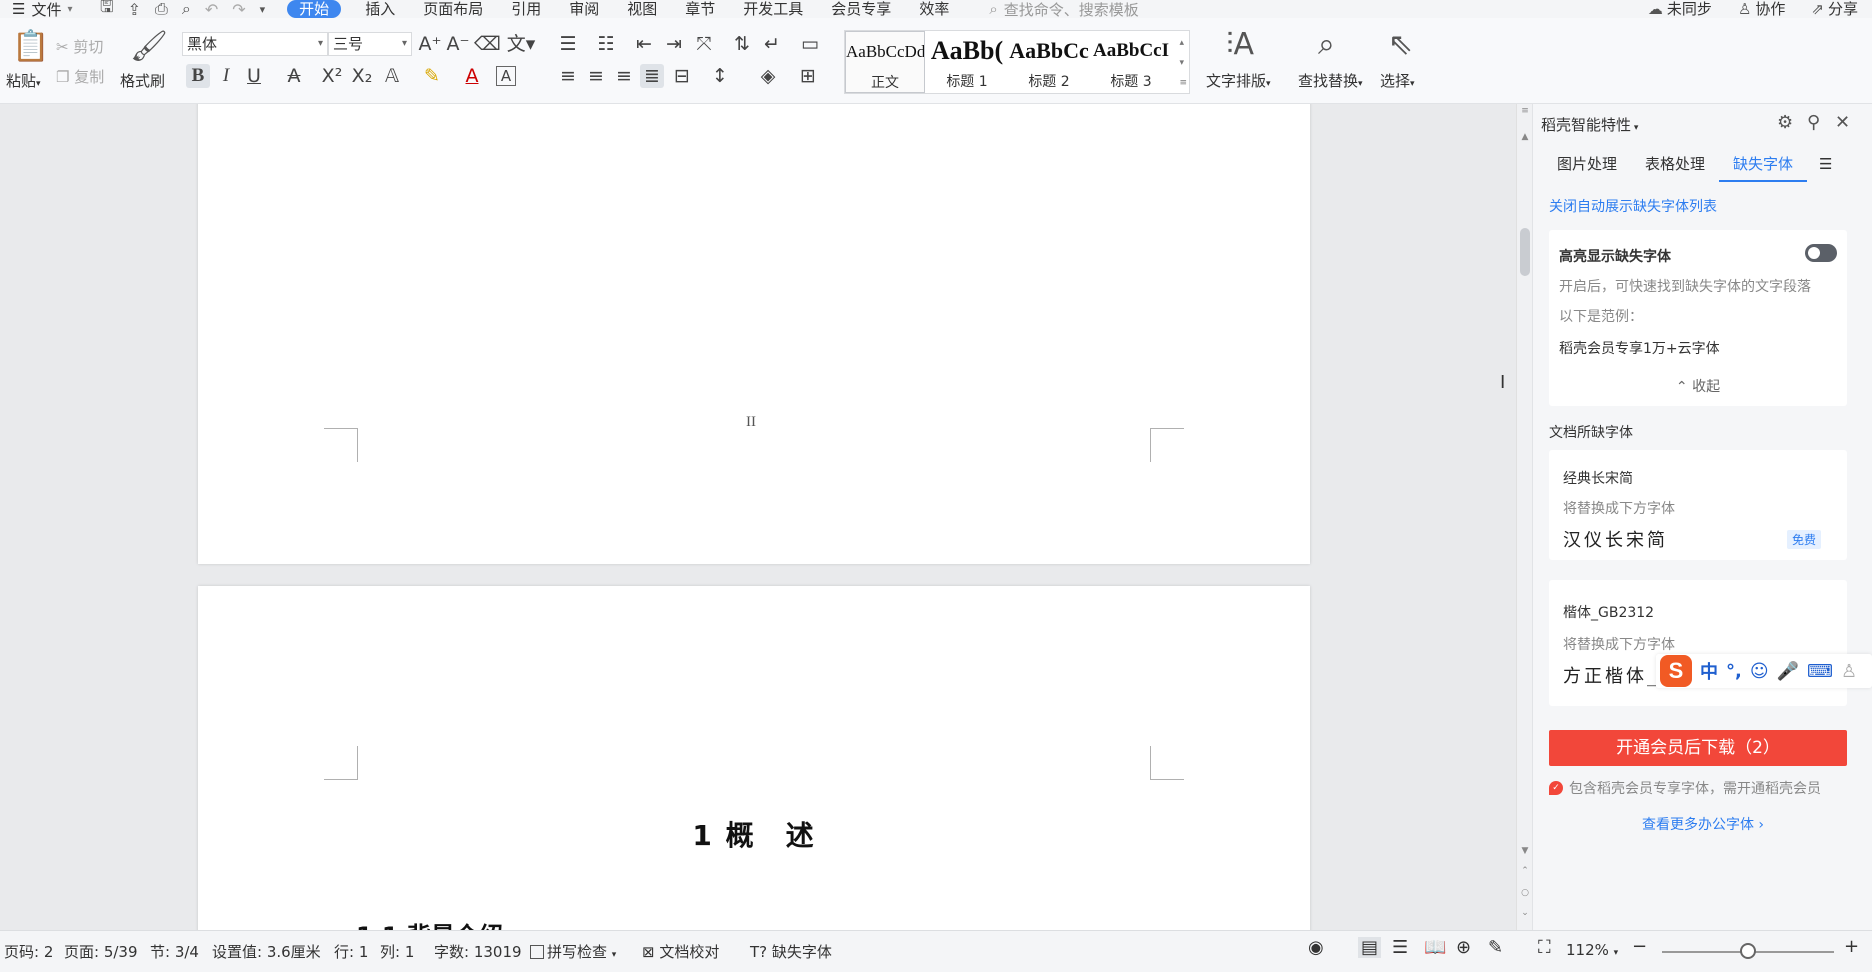  I want to click on write-mode-icon: ✎, so click(1495, 947).